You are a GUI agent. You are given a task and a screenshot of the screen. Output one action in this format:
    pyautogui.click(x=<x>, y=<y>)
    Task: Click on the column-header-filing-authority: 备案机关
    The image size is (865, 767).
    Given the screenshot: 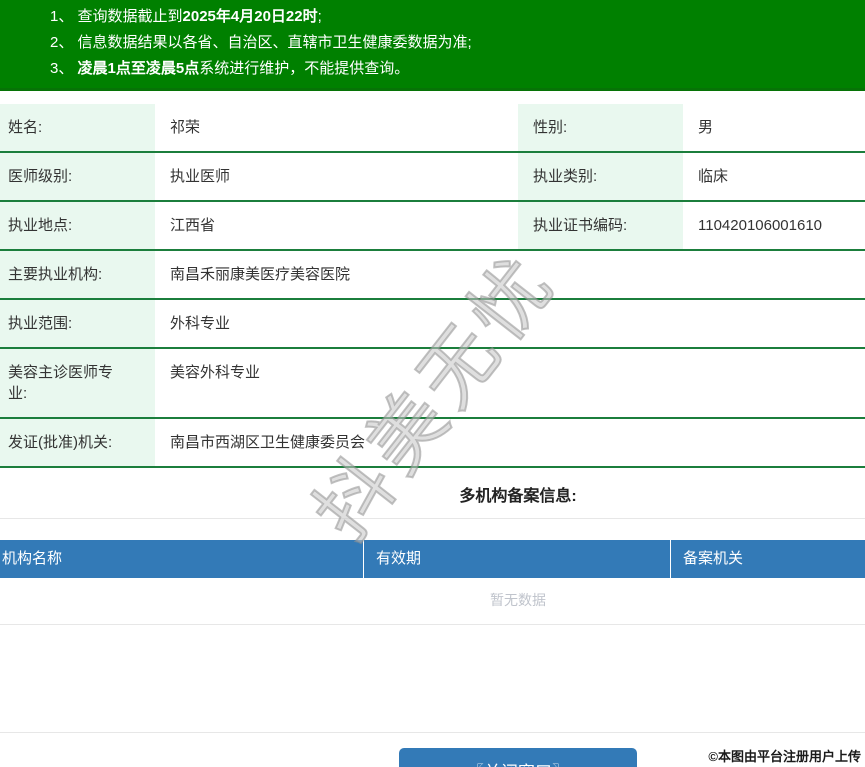 What is the action you would take?
    pyautogui.click(x=767, y=559)
    